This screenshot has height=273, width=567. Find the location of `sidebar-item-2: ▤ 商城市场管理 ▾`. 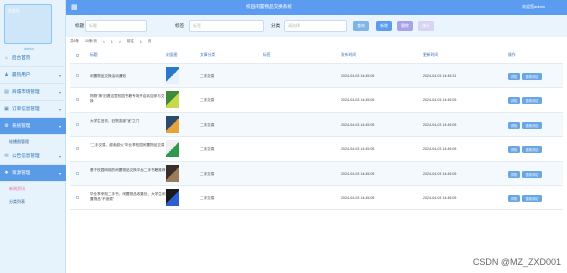

sidebar-item-2: ▤ 商城市场管理 ▾ is located at coordinates (33, 92).